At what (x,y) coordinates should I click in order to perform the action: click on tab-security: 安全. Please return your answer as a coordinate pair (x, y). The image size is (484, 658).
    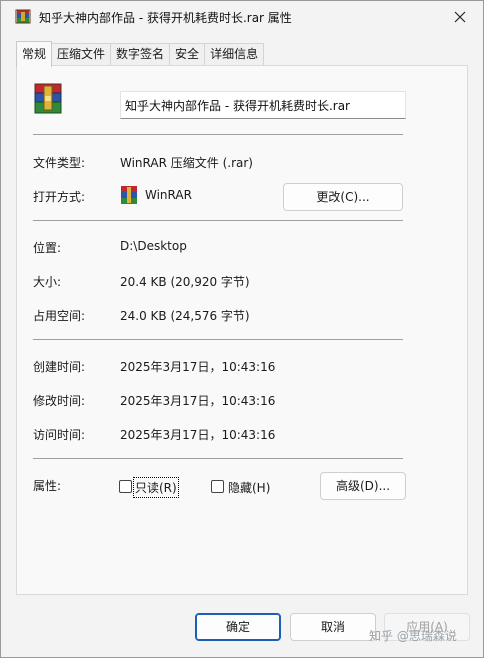
    Looking at the image, I should click on (187, 54).